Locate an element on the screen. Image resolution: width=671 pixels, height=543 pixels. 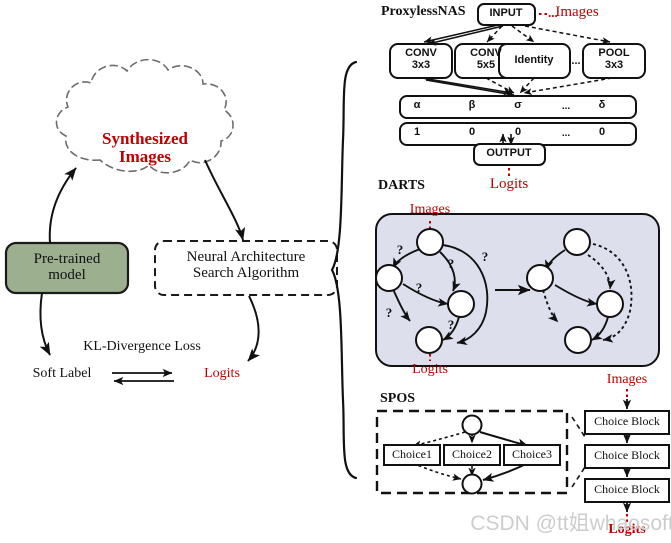
pretrained-model-label: Pre-trained model is located at coordinates (67, 267).